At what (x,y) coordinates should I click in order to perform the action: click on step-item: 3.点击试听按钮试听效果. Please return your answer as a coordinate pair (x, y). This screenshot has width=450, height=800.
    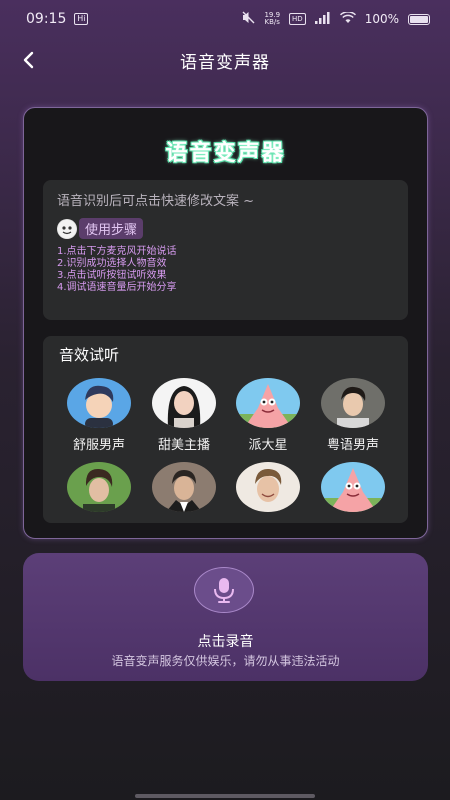
    Looking at the image, I should click on (112, 275).